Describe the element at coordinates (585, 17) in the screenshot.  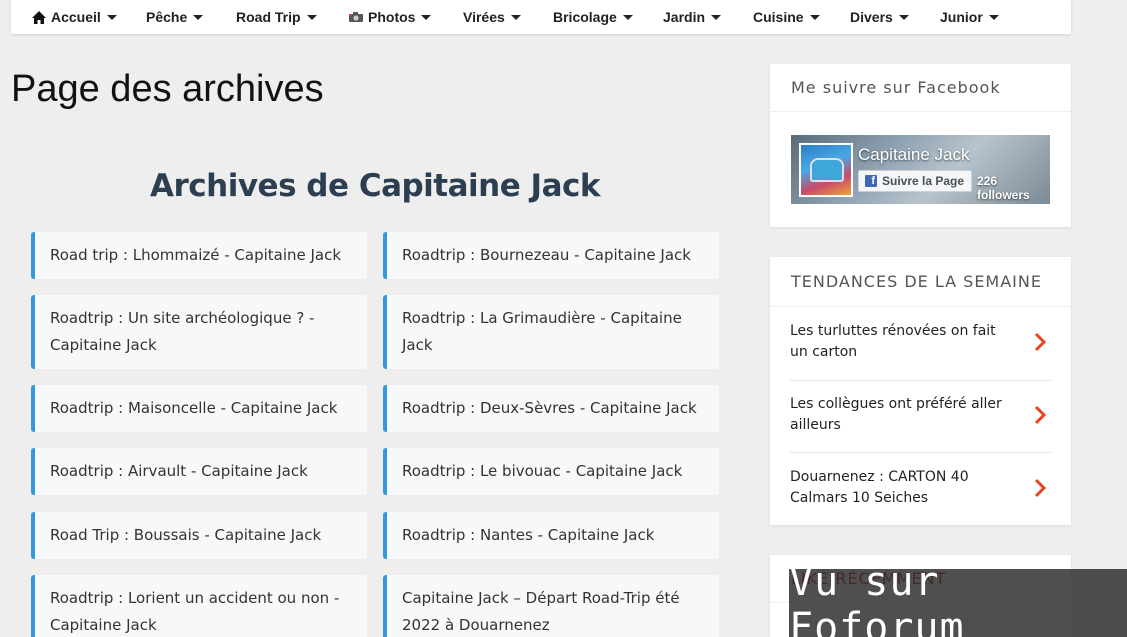
I see `nav-label: Bricolage` at that location.